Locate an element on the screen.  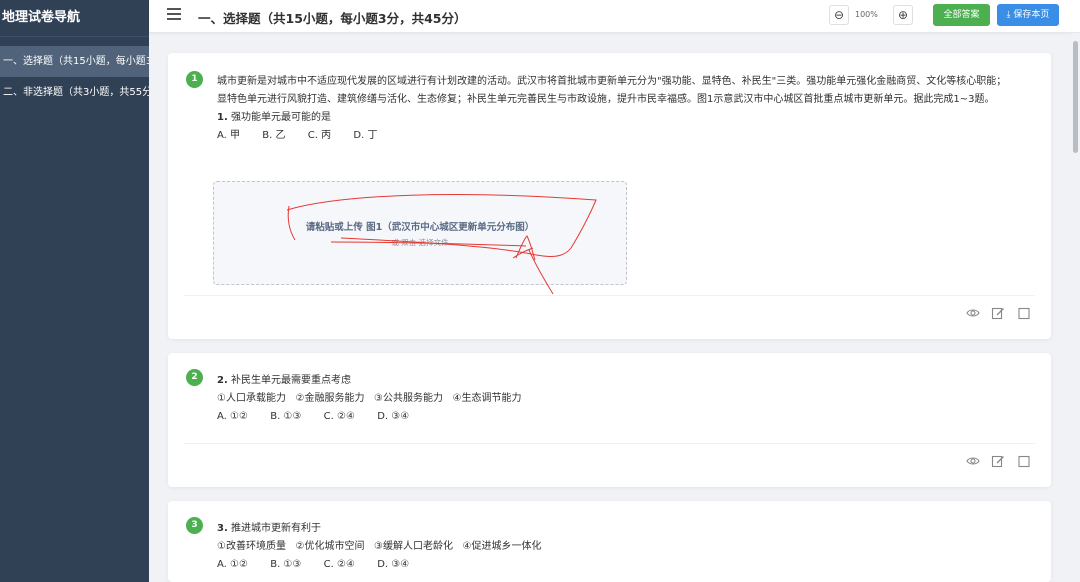
zoom-level: 100% is located at coordinates (866, 14).